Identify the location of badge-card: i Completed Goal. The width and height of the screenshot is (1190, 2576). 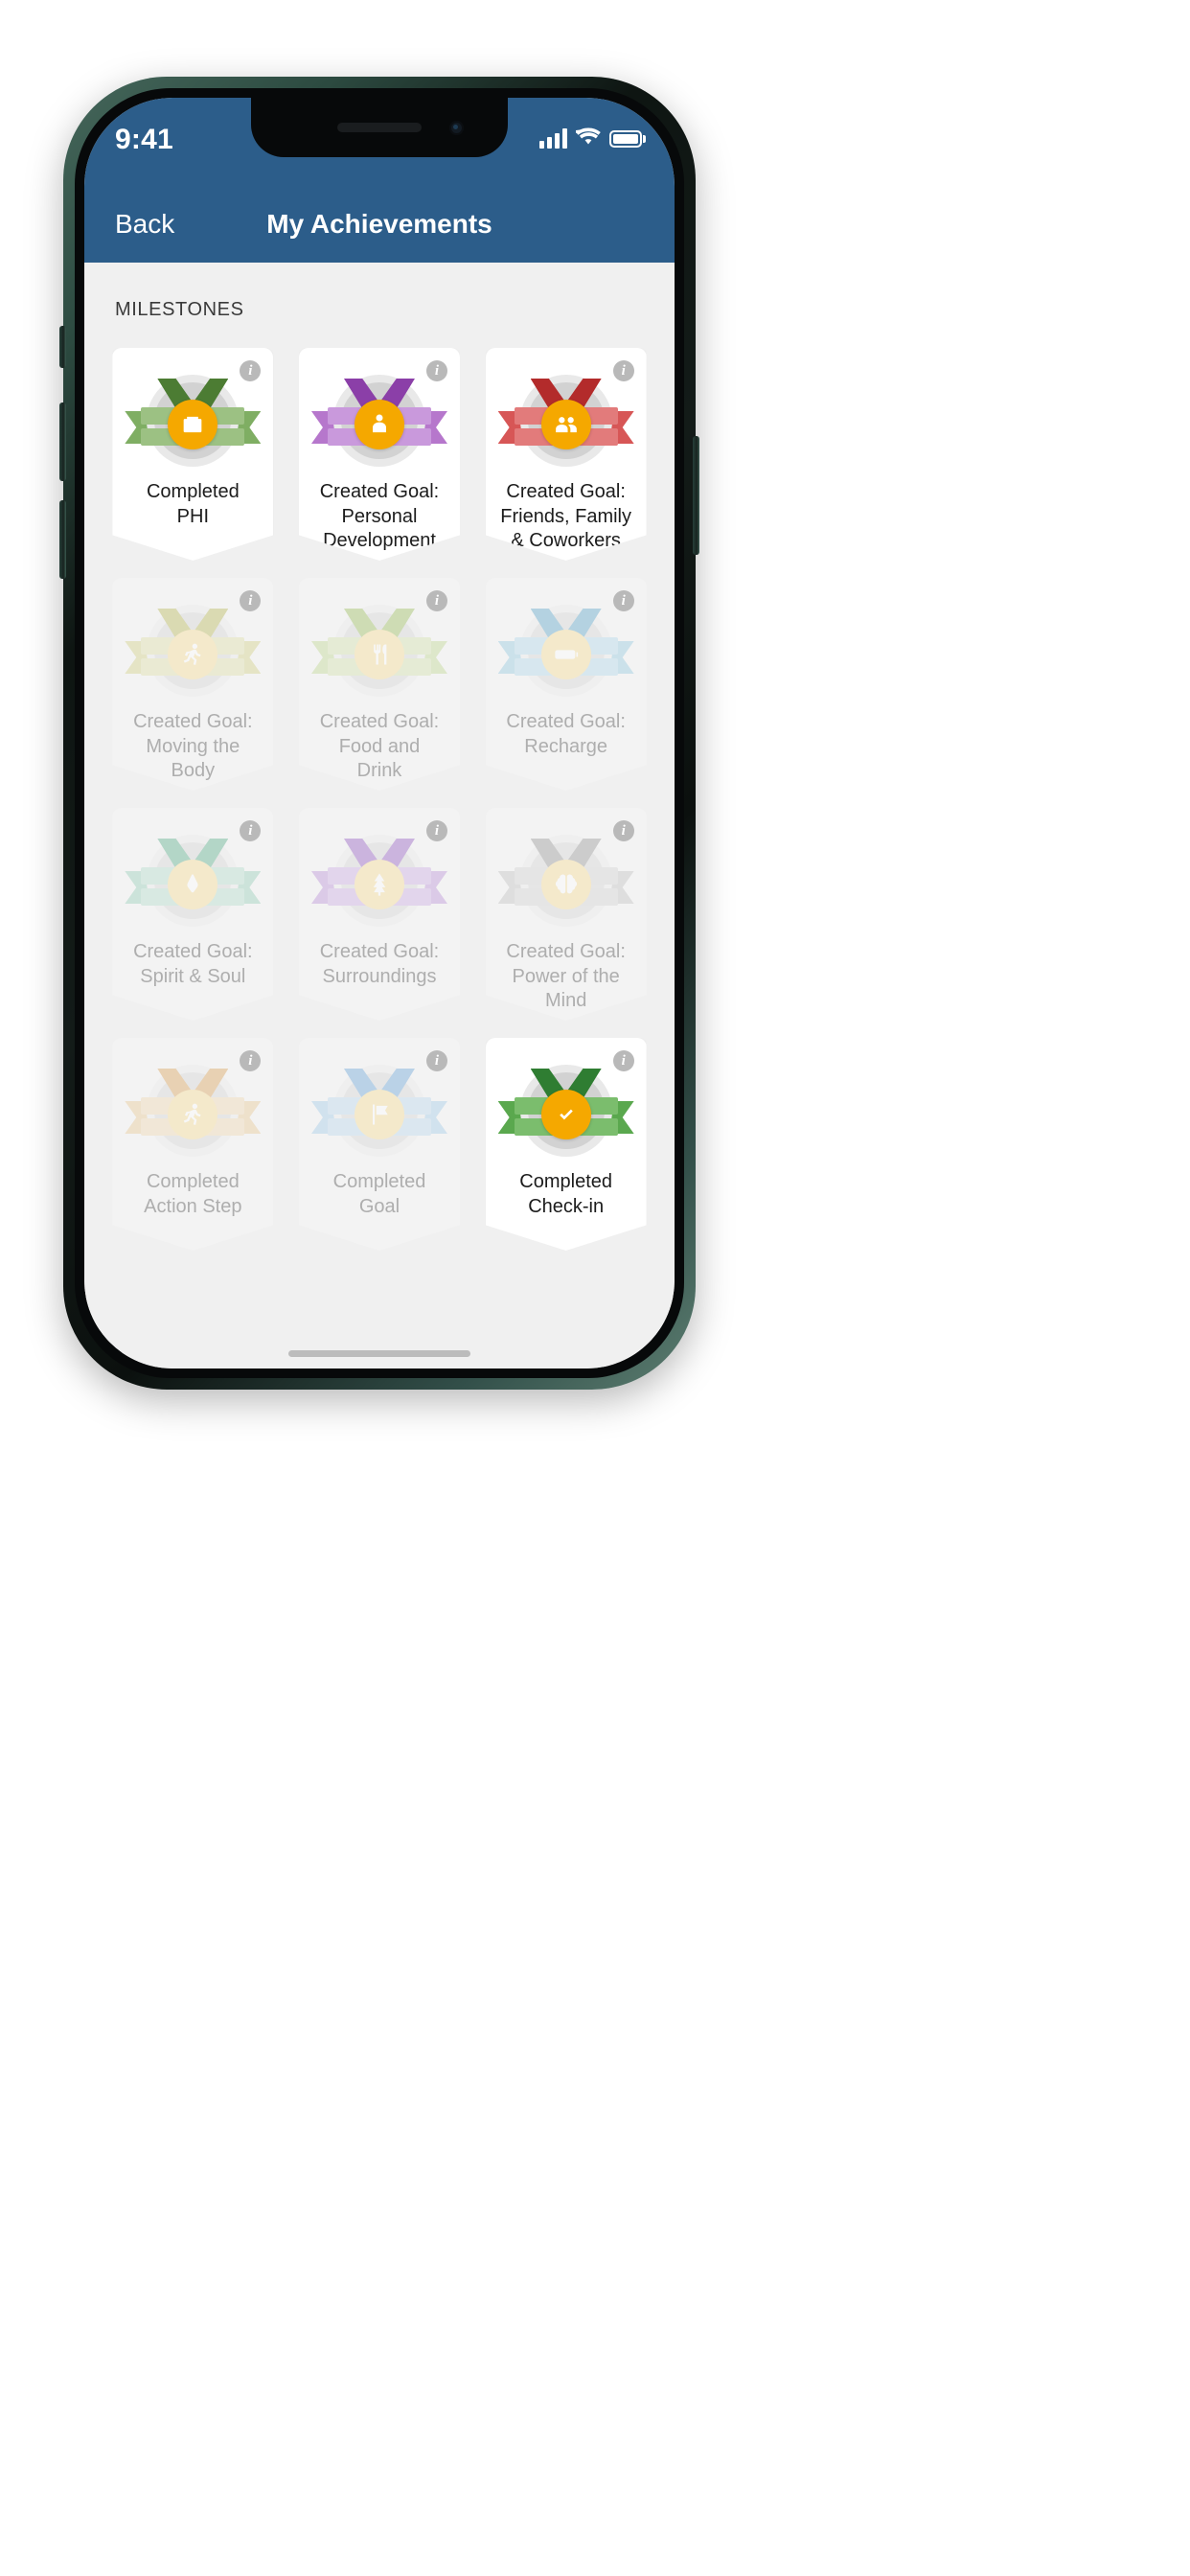
(379, 1144).